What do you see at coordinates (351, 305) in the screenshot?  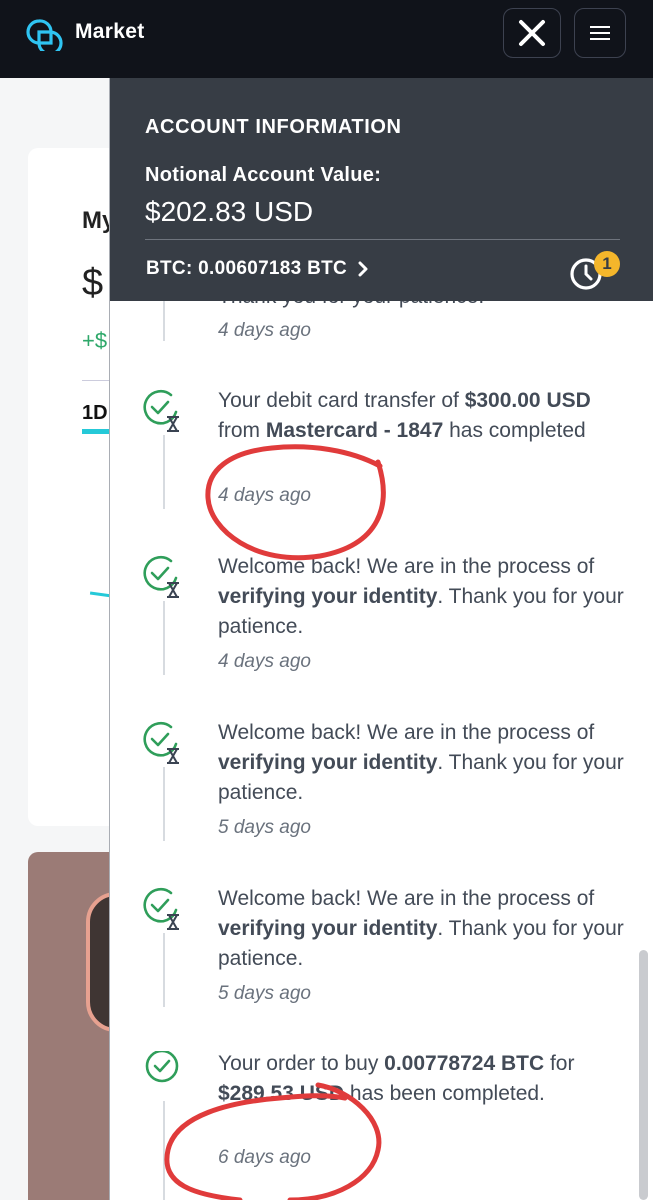 I see `notification-text: Thank you for your patience.` at bounding box center [351, 305].